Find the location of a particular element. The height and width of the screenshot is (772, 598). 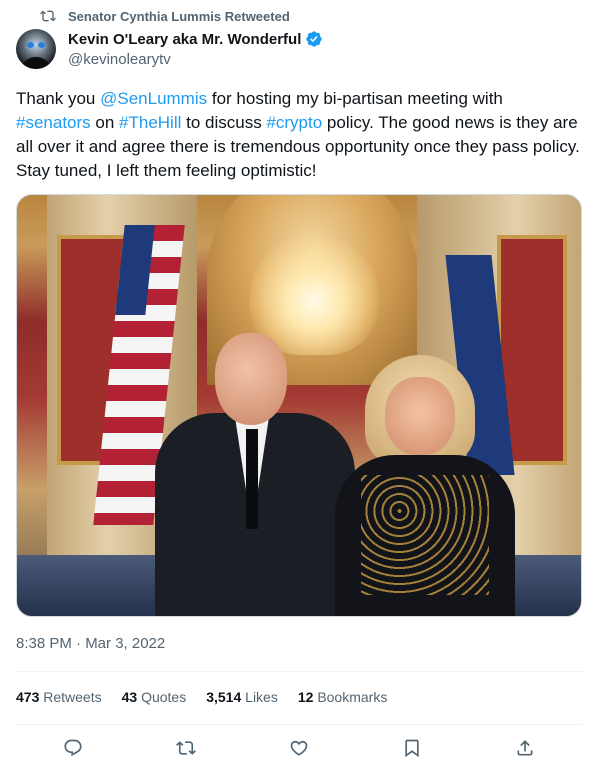

tweet-text-segment: to discuss is located at coordinates (224, 122).